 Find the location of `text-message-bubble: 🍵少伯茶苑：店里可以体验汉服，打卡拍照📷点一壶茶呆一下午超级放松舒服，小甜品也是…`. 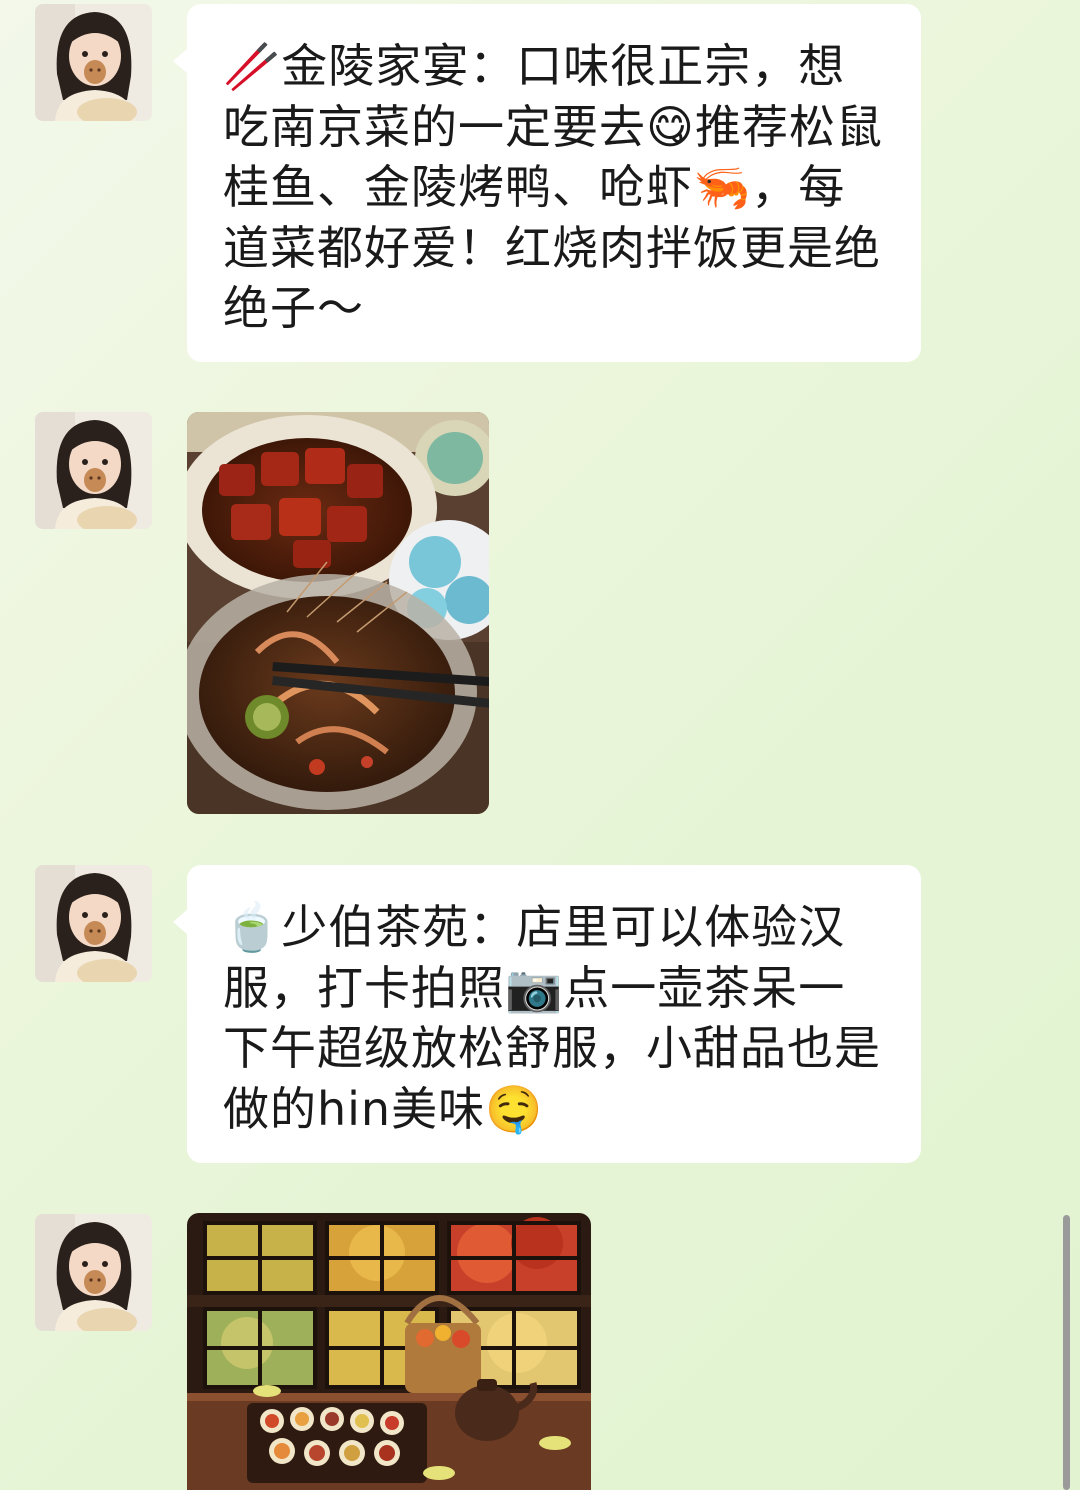

text-message-bubble: 🍵少伯茶苑：店里可以体验汉服，打卡拍照📷点一壶茶呆一下午超级放松舒服，小甜品也是… is located at coordinates (547, 1014).